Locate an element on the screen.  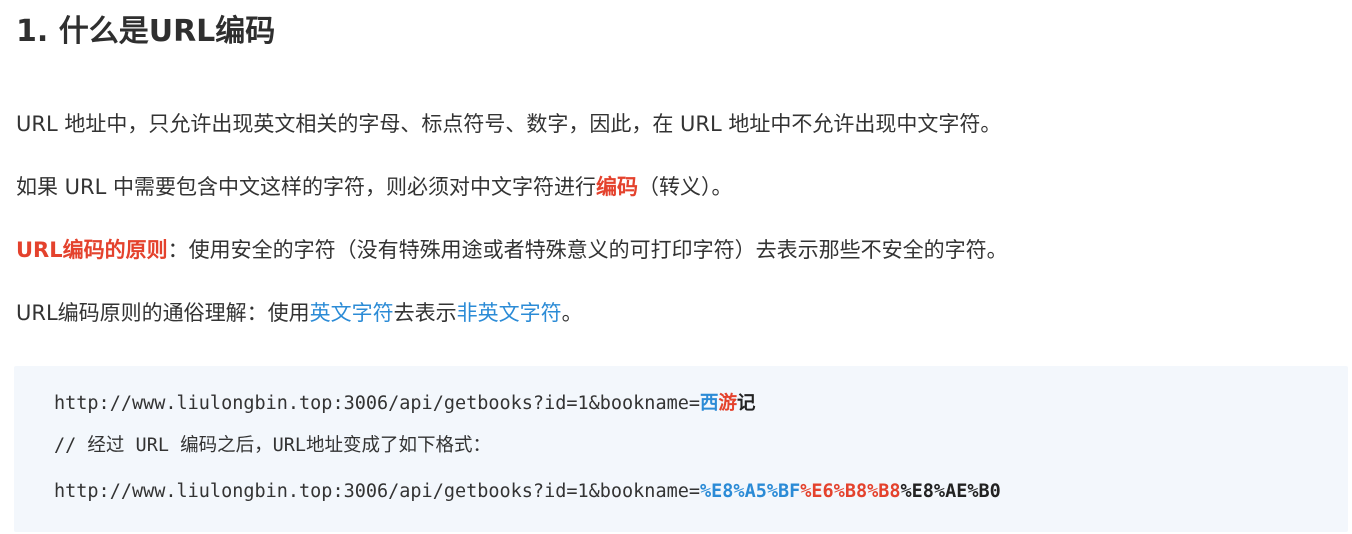
paragraph-text: 。 is located at coordinates (572, 313).